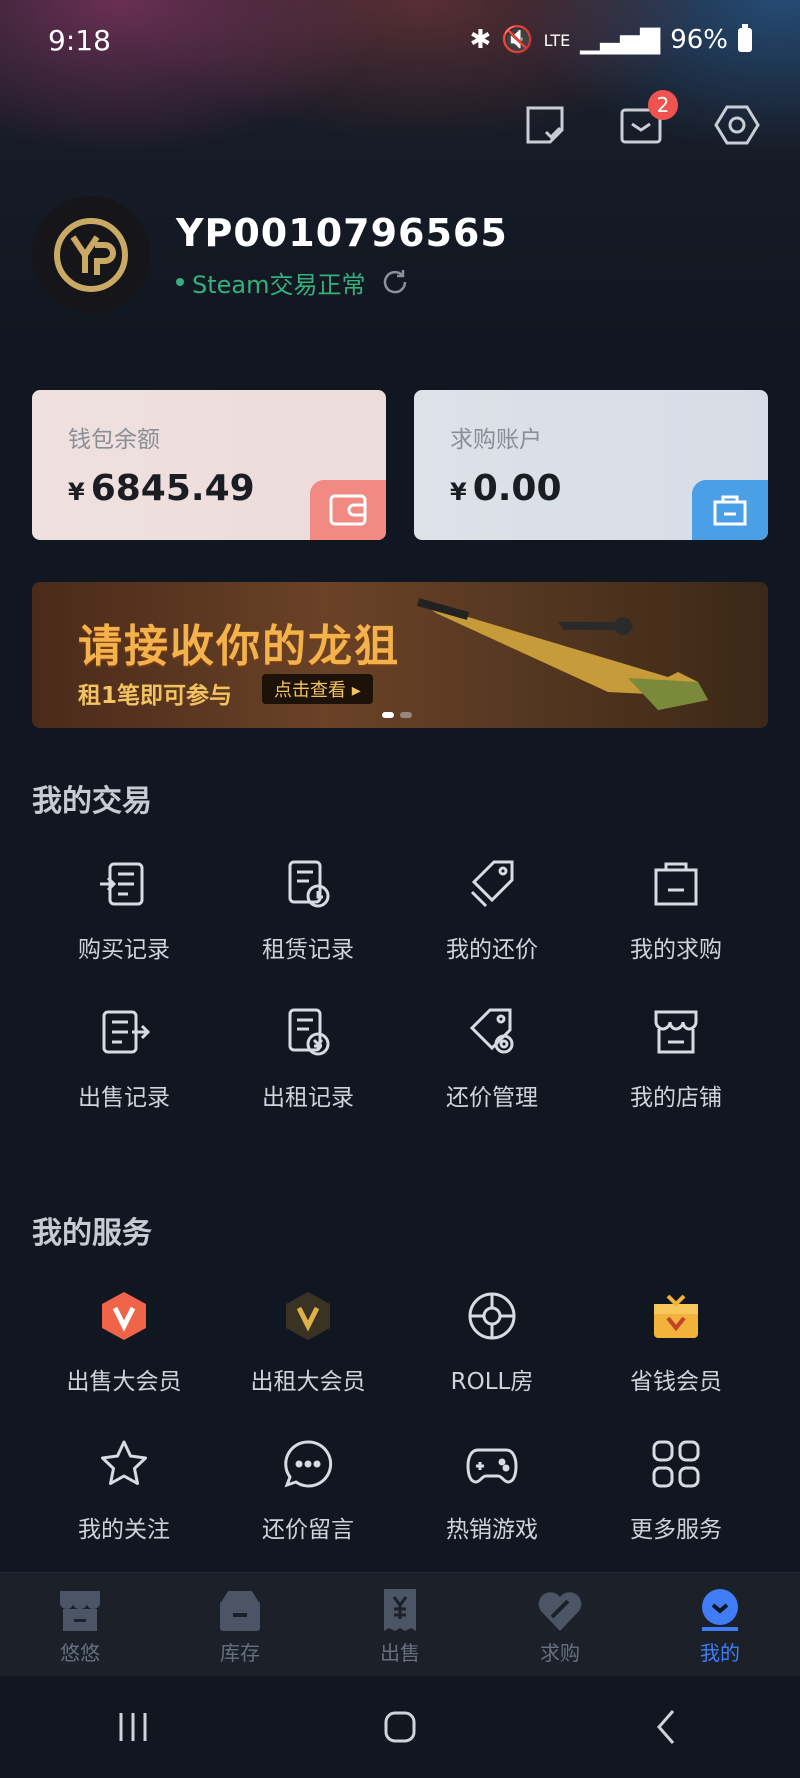 The image size is (800, 1778). What do you see at coordinates (308, 1490) in the screenshot?
I see `service-item-offer-message: 还价留言` at bounding box center [308, 1490].